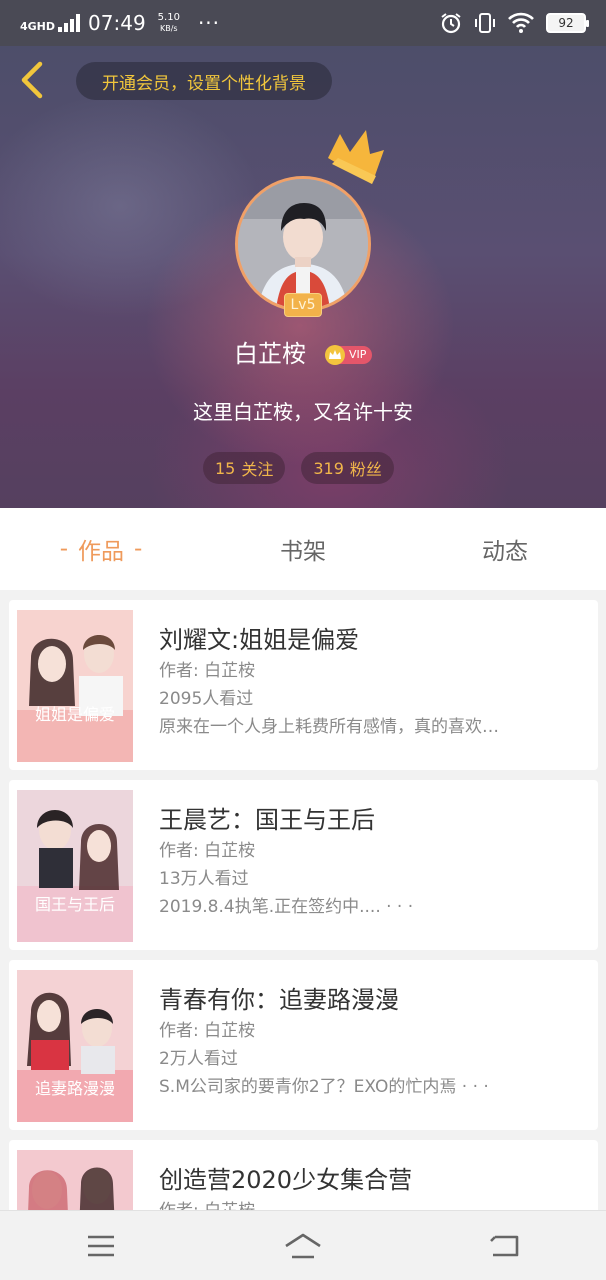 The image size is (606, 1280). I want to click on book-cover, so click(75, 1180).